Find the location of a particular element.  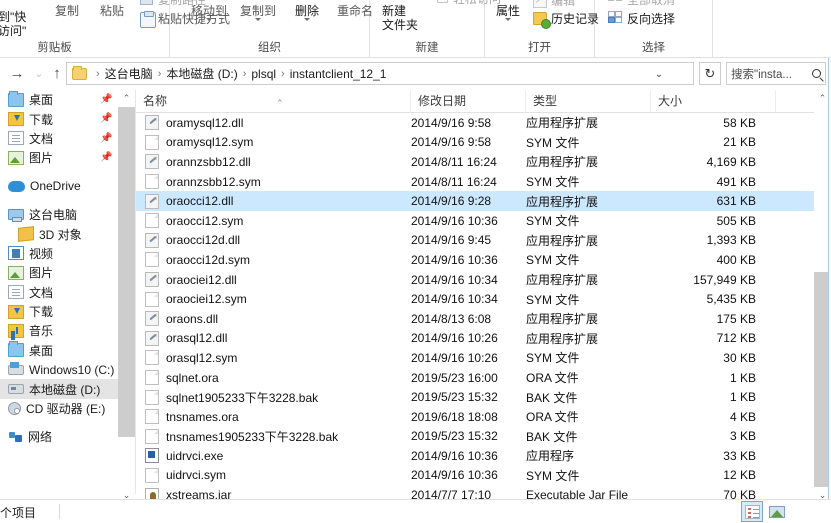

sidebar-item-label: OneDrive is located at coordinates (55, 186).